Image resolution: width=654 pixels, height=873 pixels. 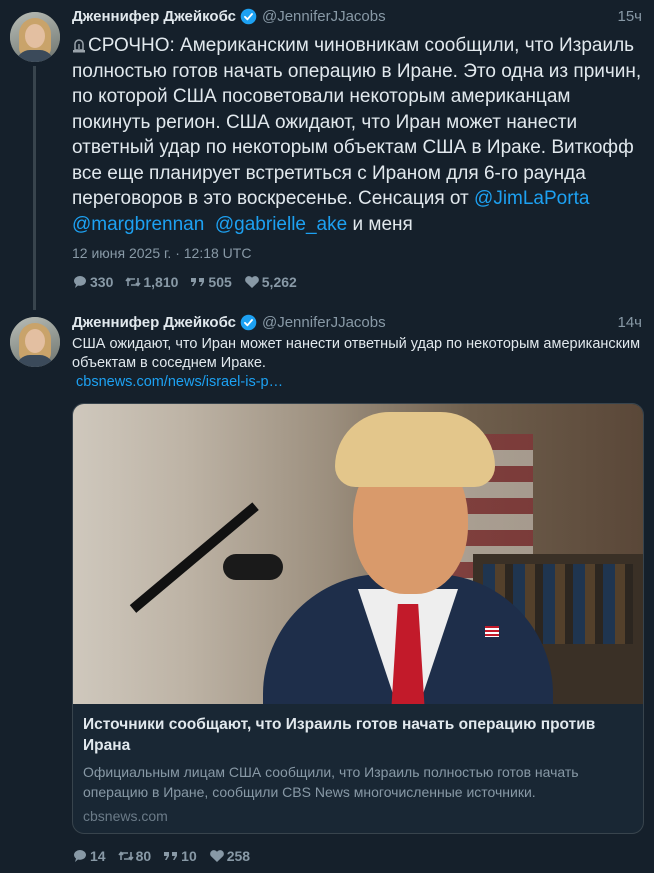 I want to click on mention-jimlaporta: @JimLaPorta, so click(x=531, y=198).